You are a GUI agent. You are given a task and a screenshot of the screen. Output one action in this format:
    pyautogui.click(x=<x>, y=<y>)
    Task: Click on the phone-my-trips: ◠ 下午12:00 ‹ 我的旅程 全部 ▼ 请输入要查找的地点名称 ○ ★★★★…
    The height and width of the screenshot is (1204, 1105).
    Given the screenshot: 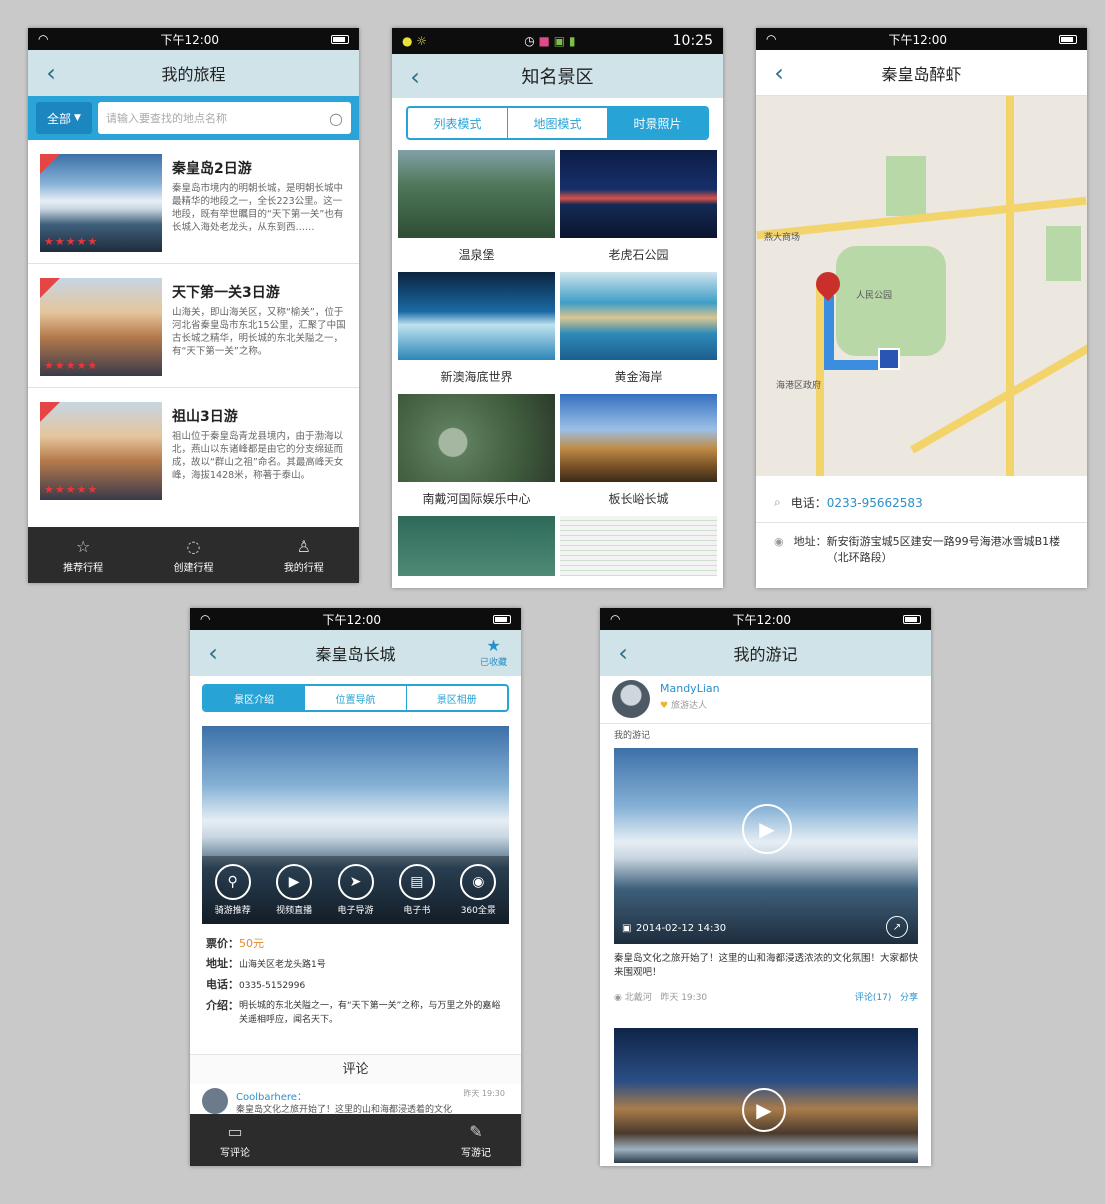 What is the action you would take?
    pyautogui.click(x=193, y=305)
    